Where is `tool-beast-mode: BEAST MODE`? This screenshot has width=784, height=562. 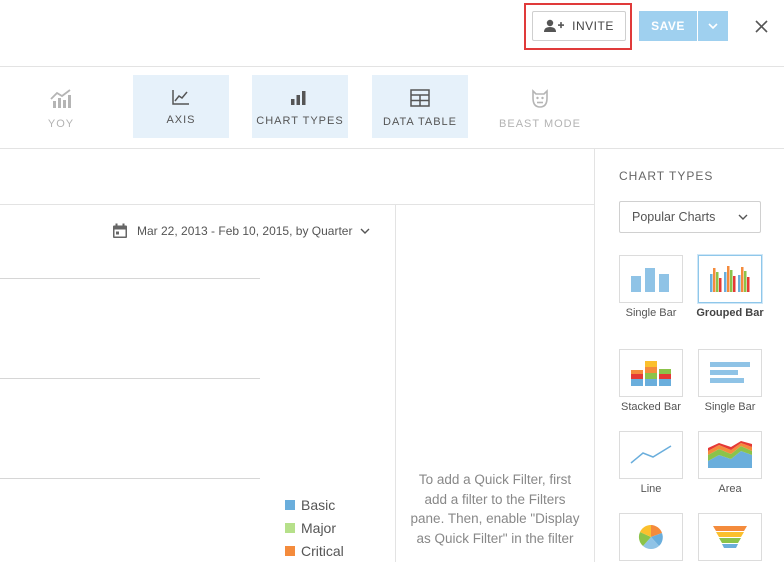 tool-beast-mode: BEAST MODE is located at coordinates (540, 106).